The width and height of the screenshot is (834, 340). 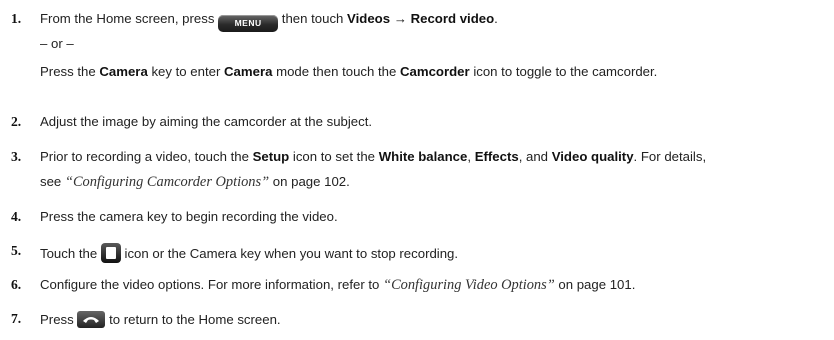 I want to click on step-7-line: Press to return to the Home screen., so click(x=160, y=319).